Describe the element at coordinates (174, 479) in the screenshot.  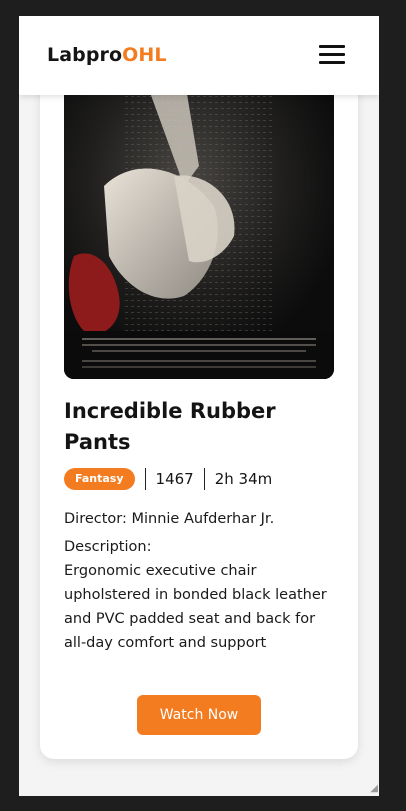
I see `views-count: 1467` at that location.